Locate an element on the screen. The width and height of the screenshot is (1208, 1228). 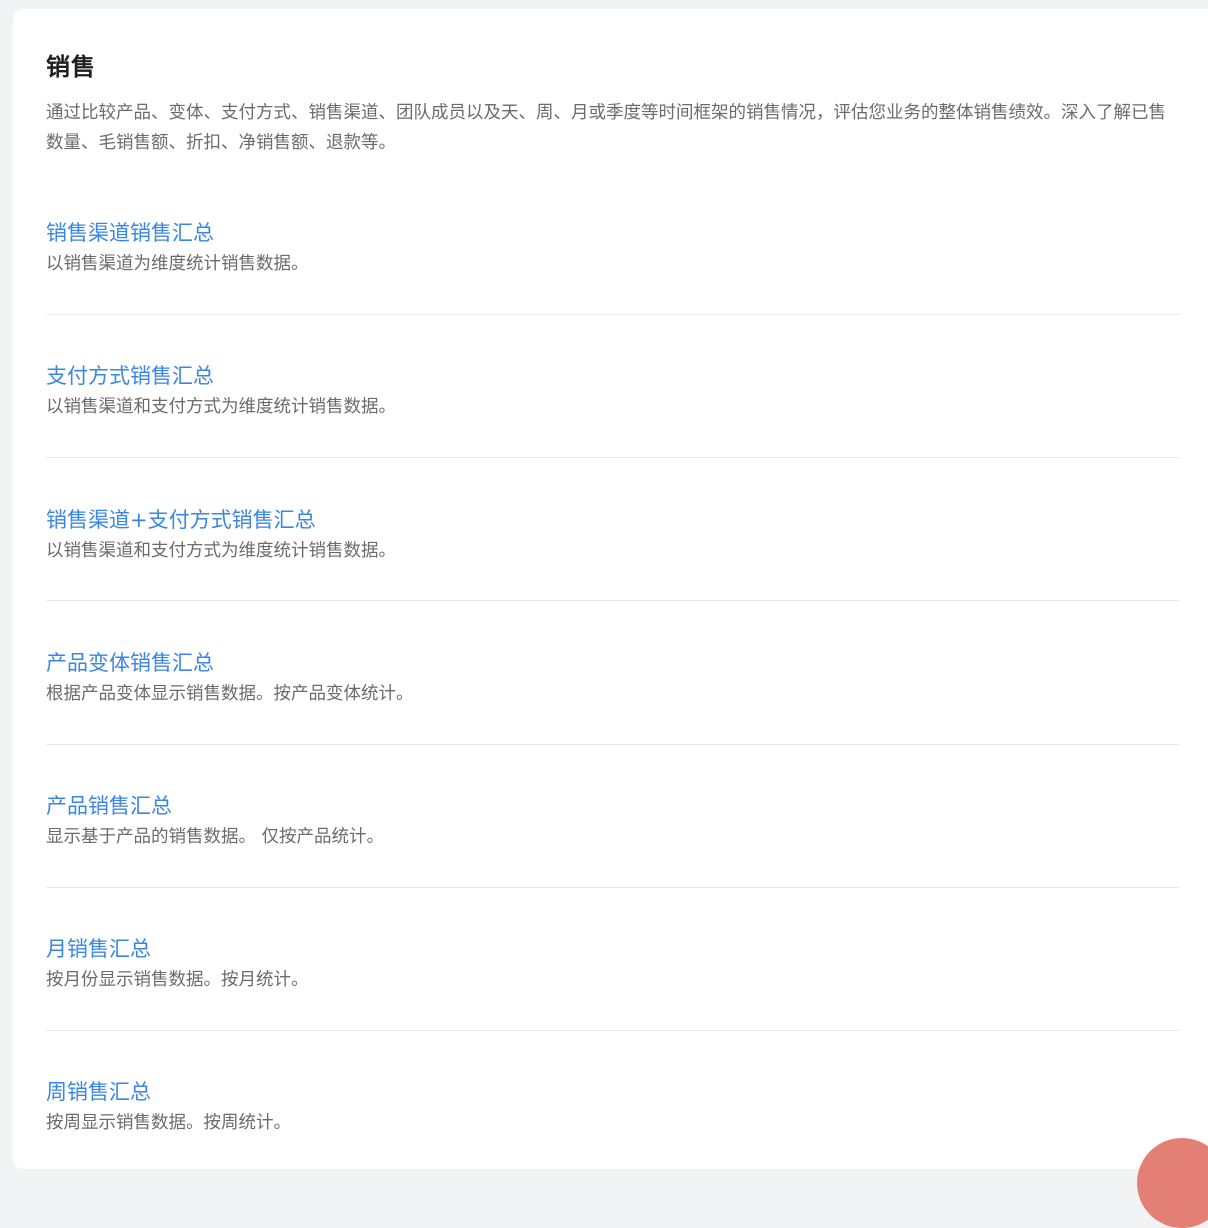
report-description: 按周显示销售数据。按周统计。 is located at coordinates (168, 1123).